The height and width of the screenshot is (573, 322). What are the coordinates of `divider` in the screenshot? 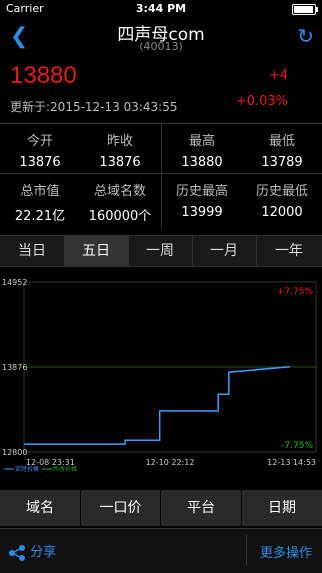 It's located at (246, 550).